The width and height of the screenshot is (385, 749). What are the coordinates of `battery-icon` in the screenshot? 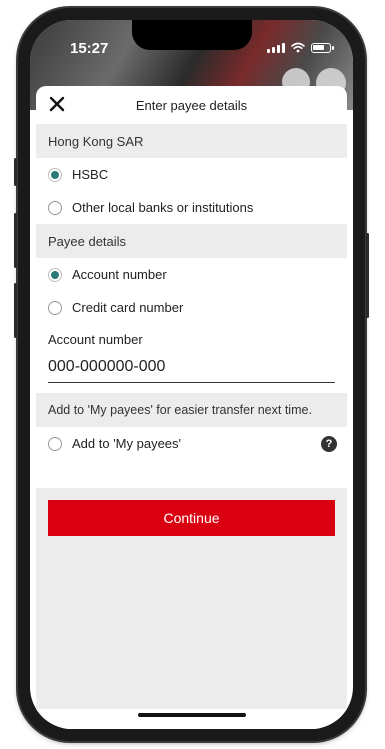 It's located at (322, 47).